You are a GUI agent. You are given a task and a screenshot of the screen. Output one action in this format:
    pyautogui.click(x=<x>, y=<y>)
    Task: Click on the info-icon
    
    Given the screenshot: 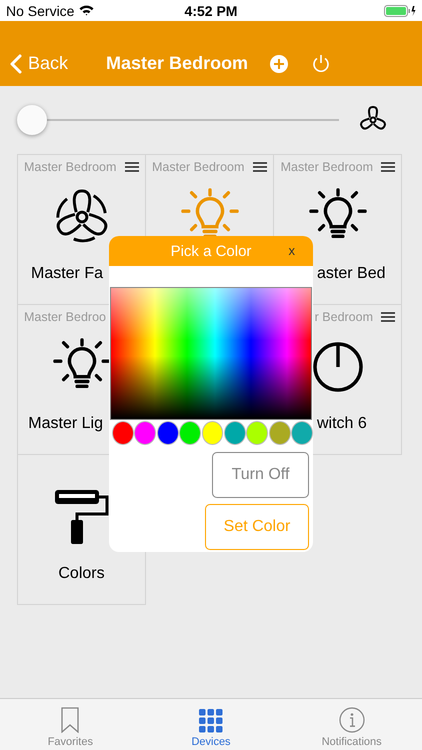 What is the action you would take?
    pyautogui.click(x=351, y=720)
    